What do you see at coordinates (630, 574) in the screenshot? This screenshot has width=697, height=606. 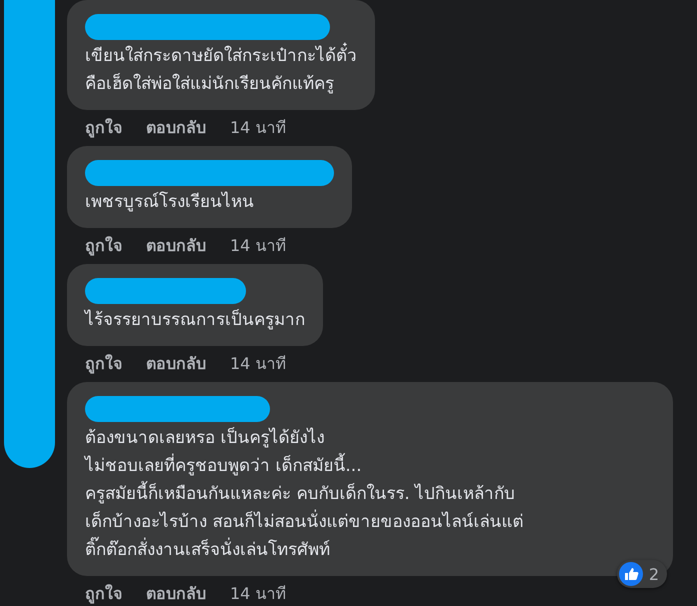 I see `thumbs-up-icon` at bounding box center [630, 574].